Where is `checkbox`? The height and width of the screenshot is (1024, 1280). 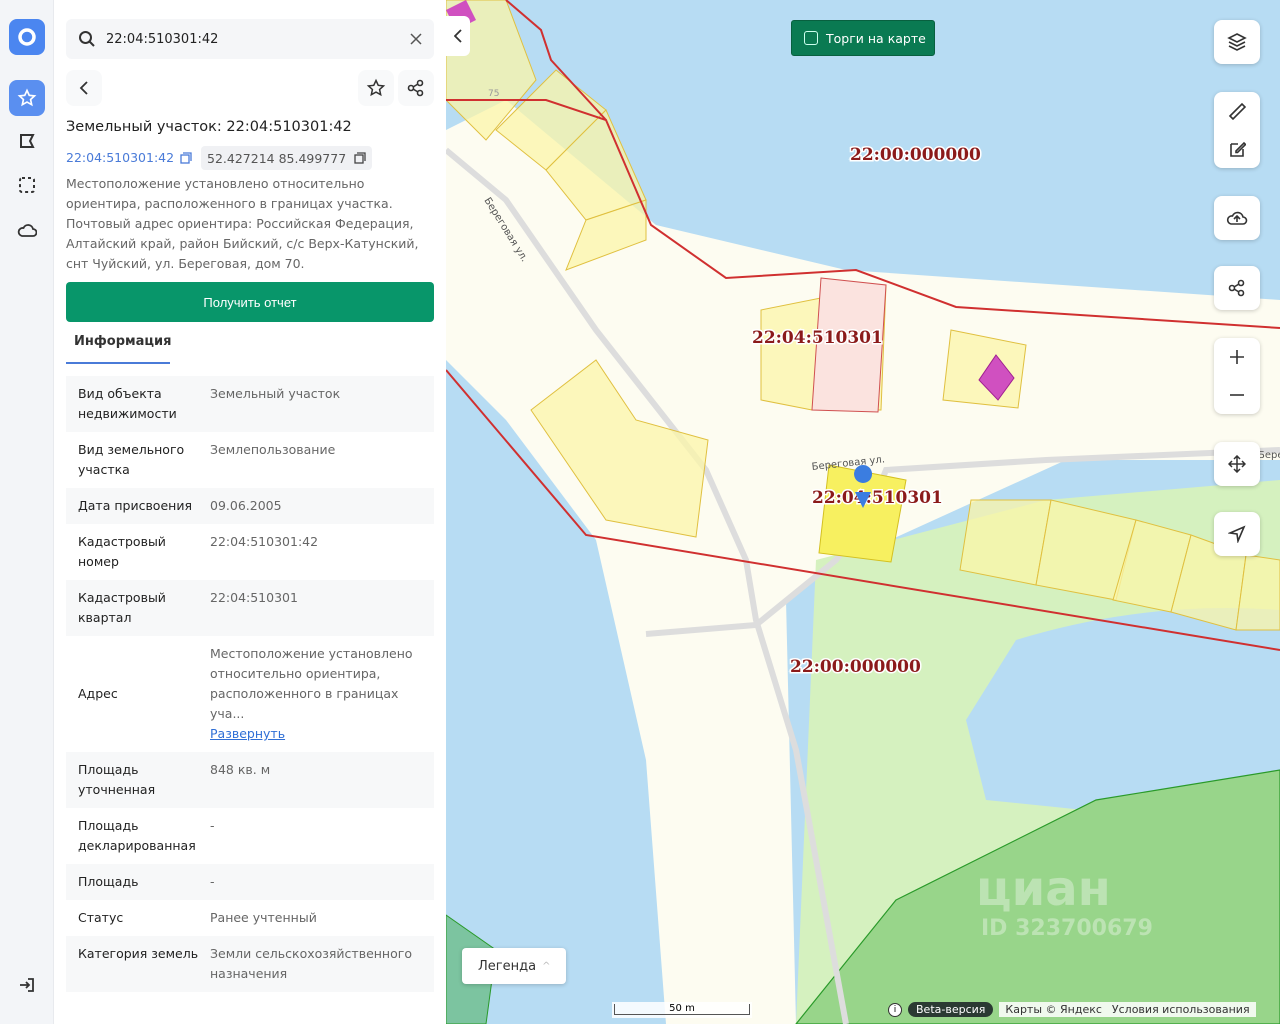 checkbox is located at coordinates (811, 38).